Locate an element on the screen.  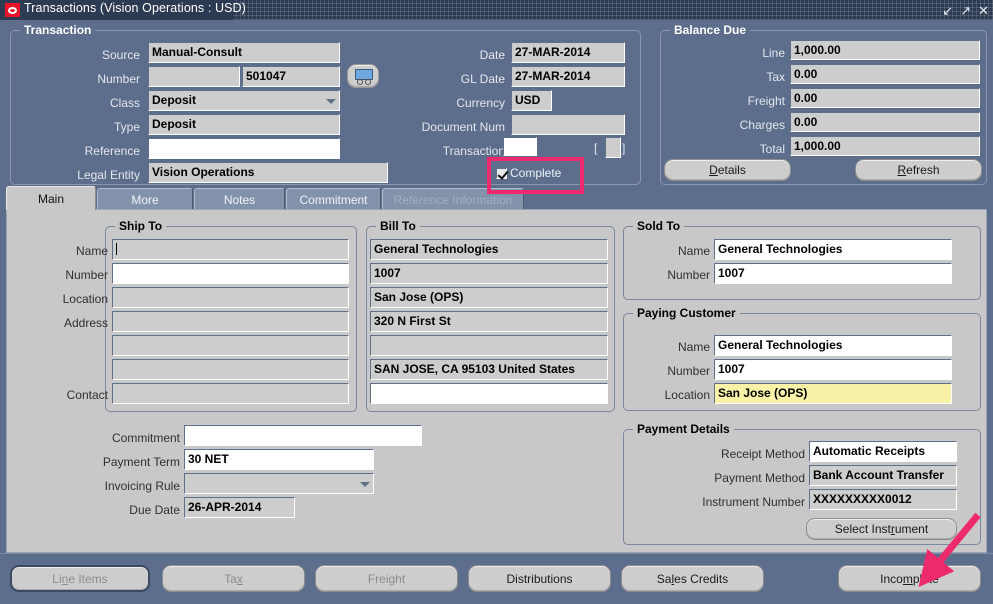
number-field: 501047 is located at coordinates (291, 76).